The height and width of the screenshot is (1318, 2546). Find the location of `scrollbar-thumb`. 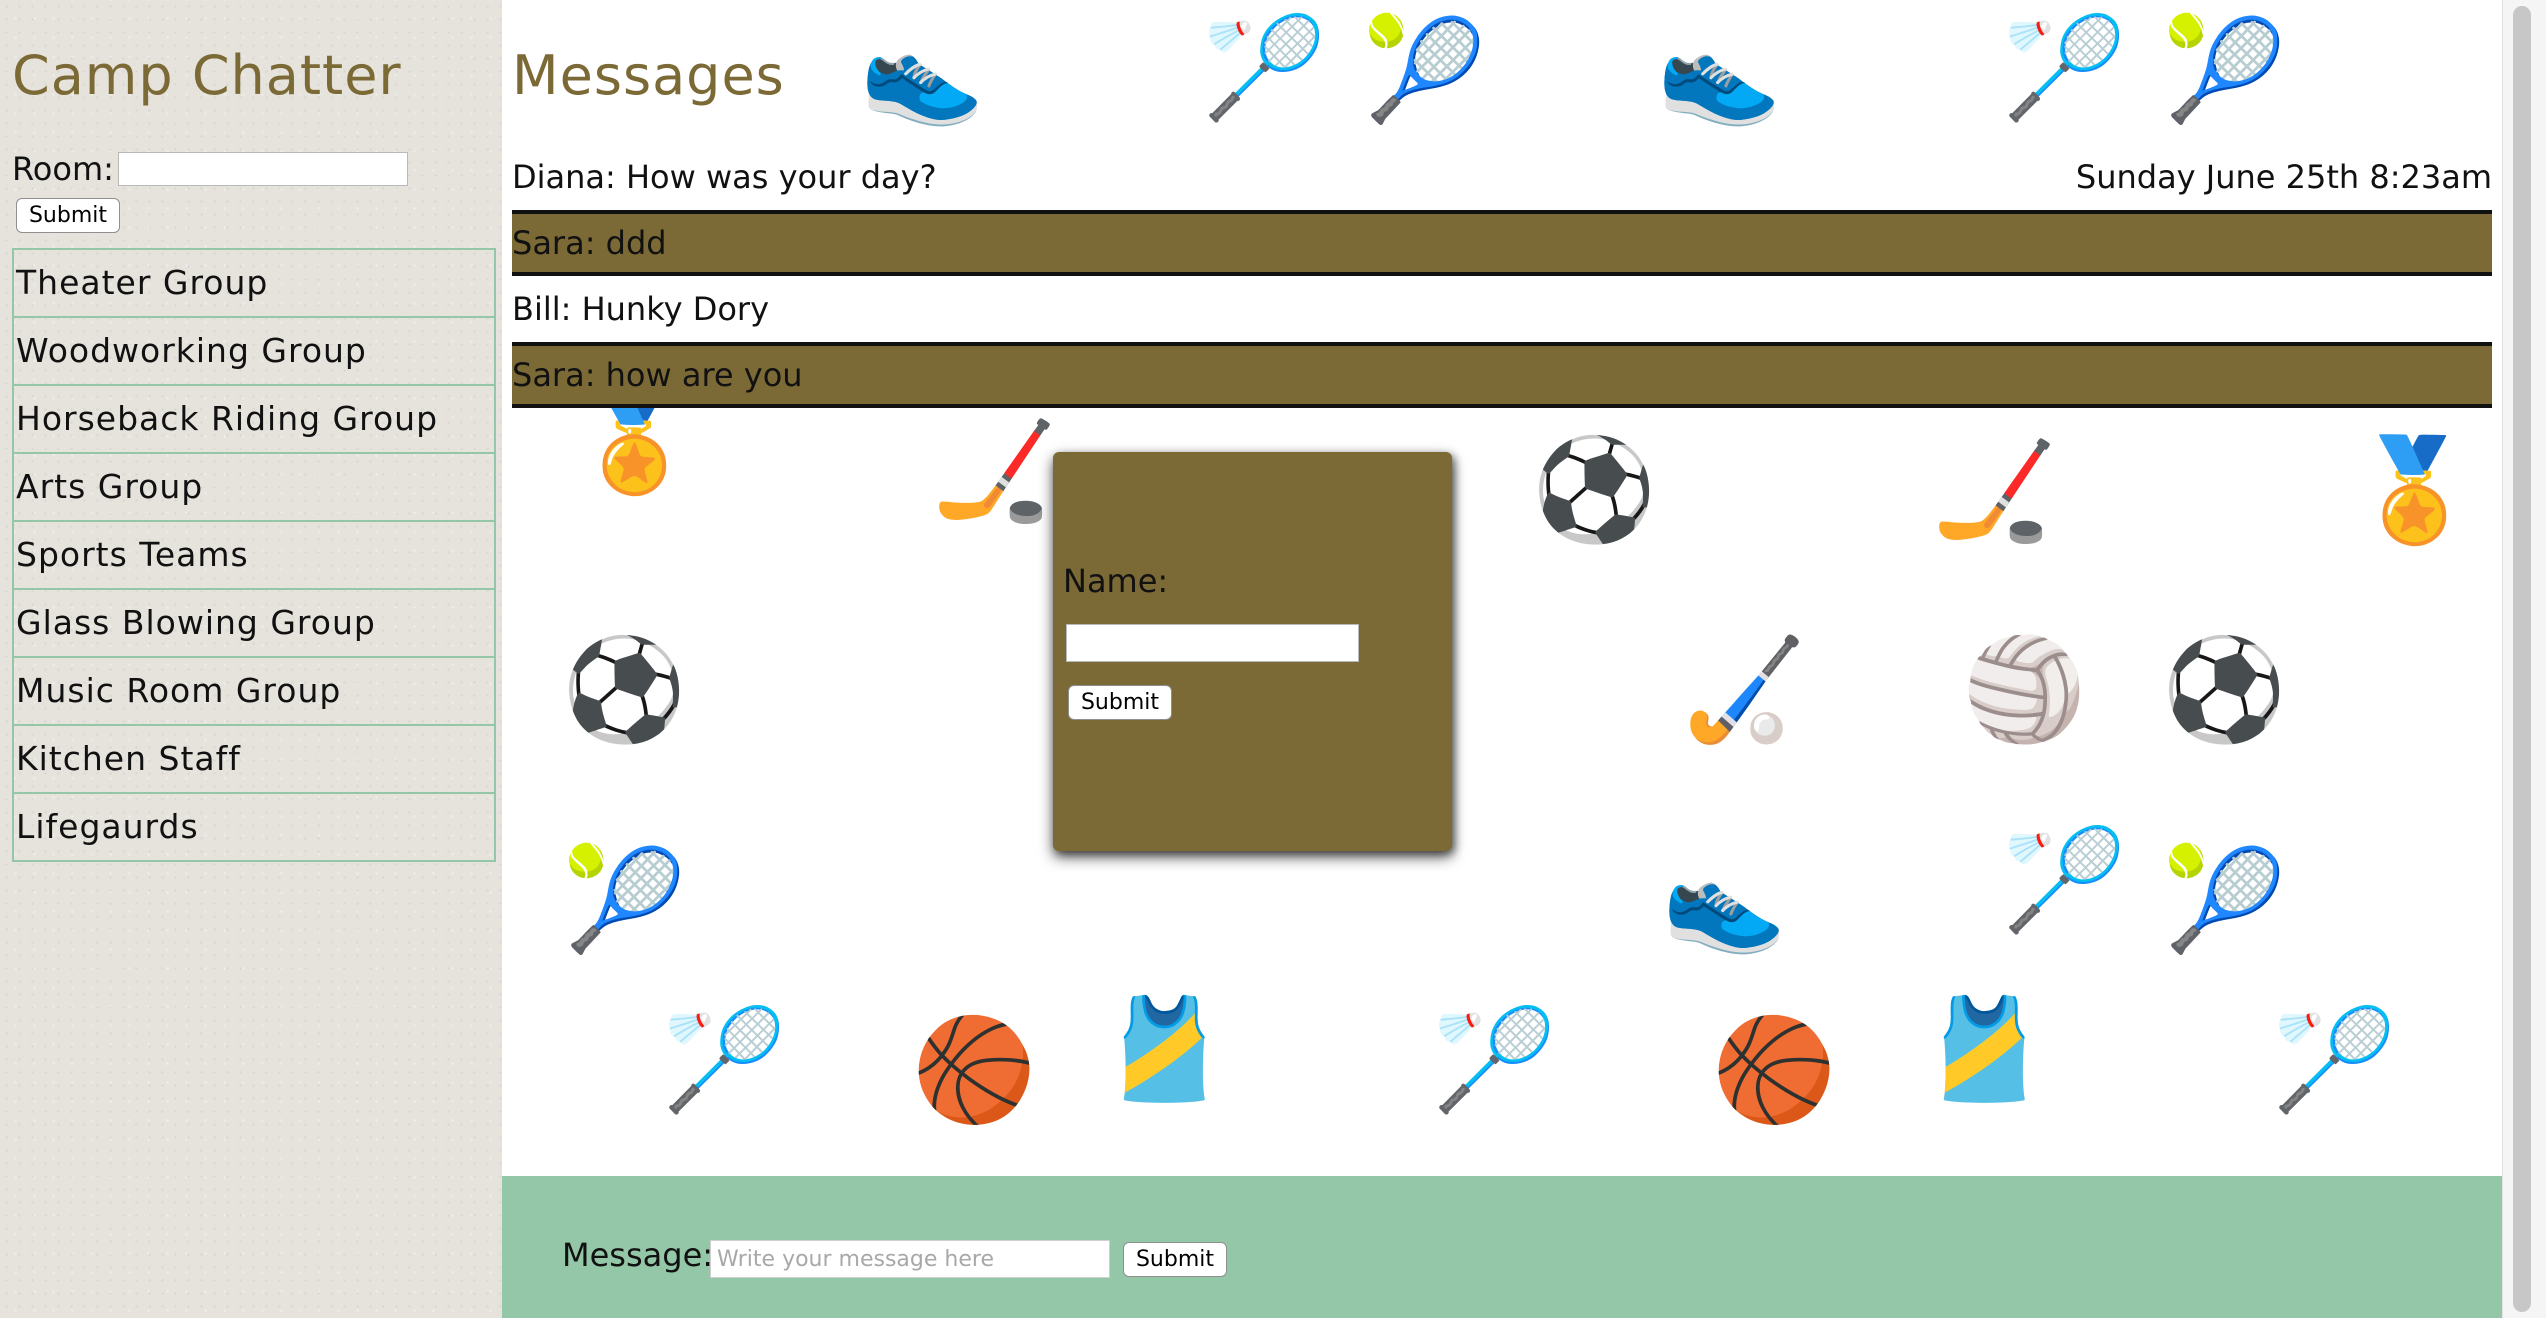

scrollbar-thumb is located at coordinates (2522, 659).